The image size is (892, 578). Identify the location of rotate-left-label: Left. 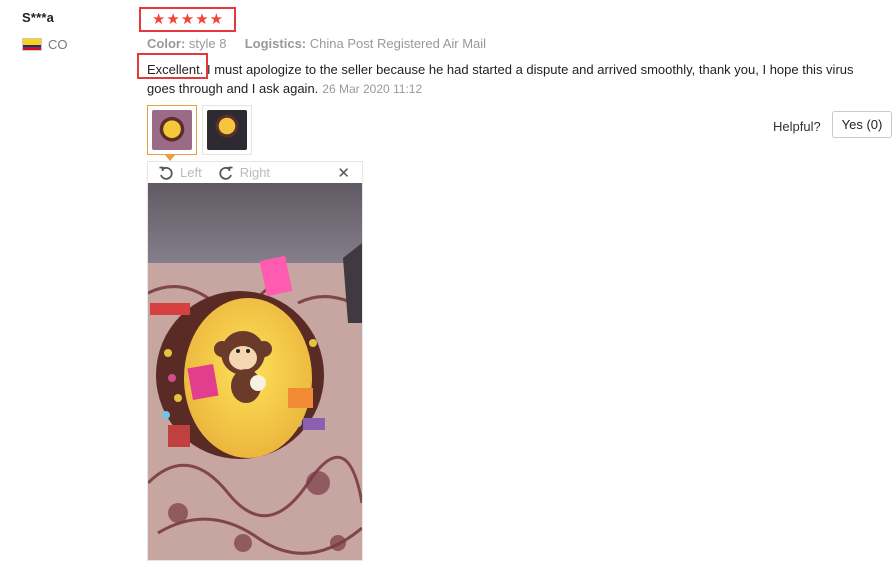
(191, 172).